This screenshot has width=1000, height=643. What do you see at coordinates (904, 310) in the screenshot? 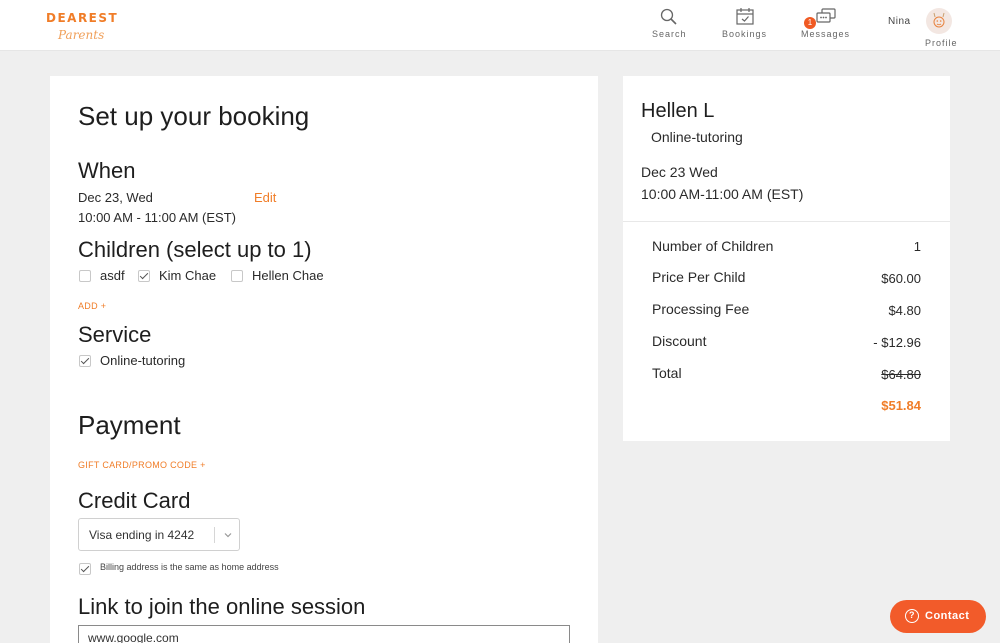
I see `summary-value-fee: $4.80` at bounding box center [904, 310].